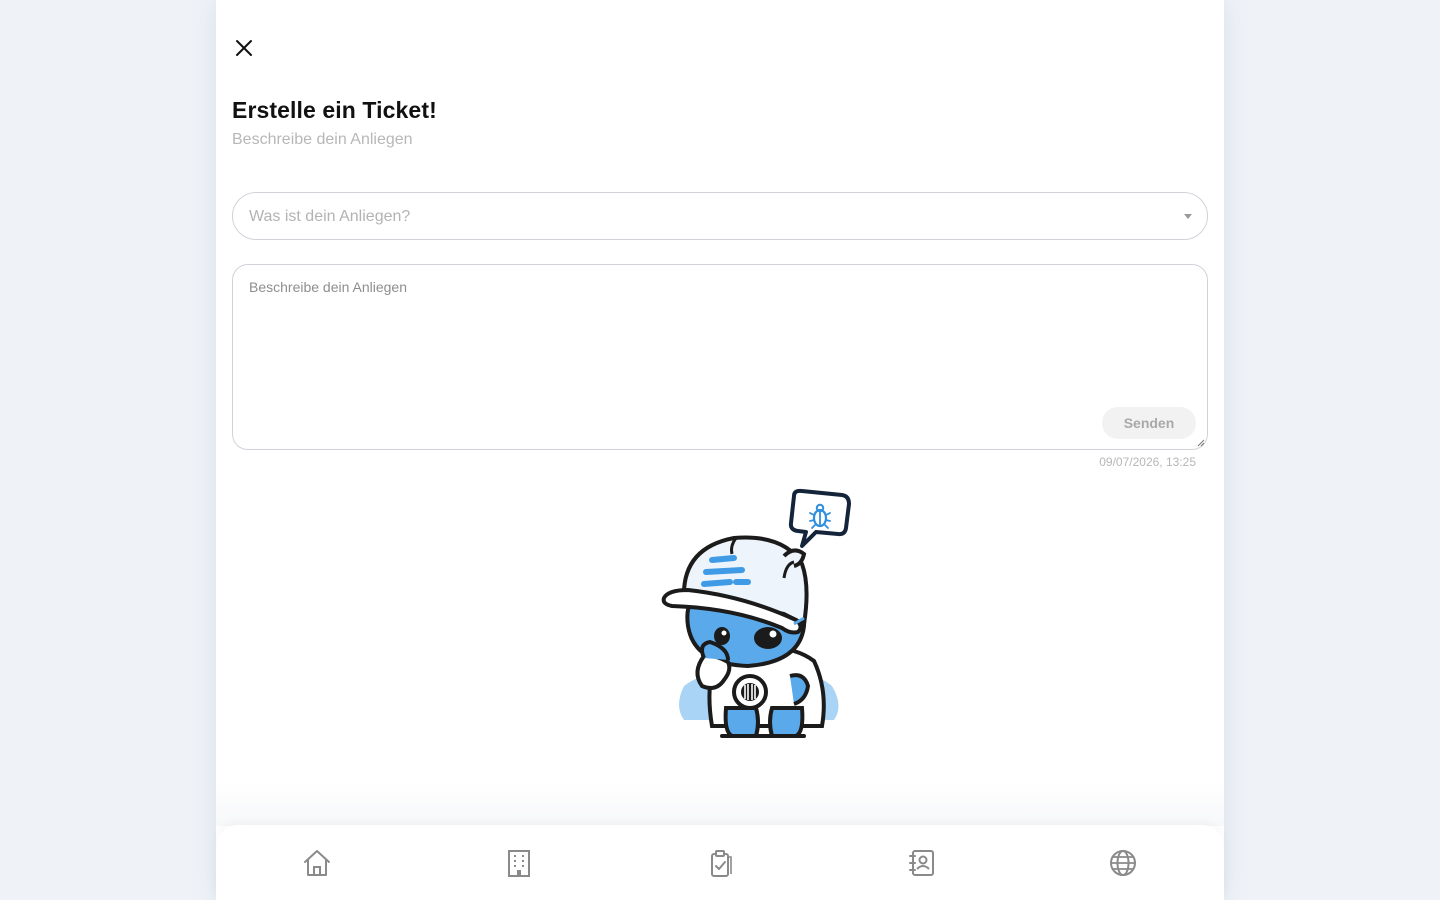 This screenshot has width=1440, height=900. I want to click on nav-item-building, so click(519, 863).